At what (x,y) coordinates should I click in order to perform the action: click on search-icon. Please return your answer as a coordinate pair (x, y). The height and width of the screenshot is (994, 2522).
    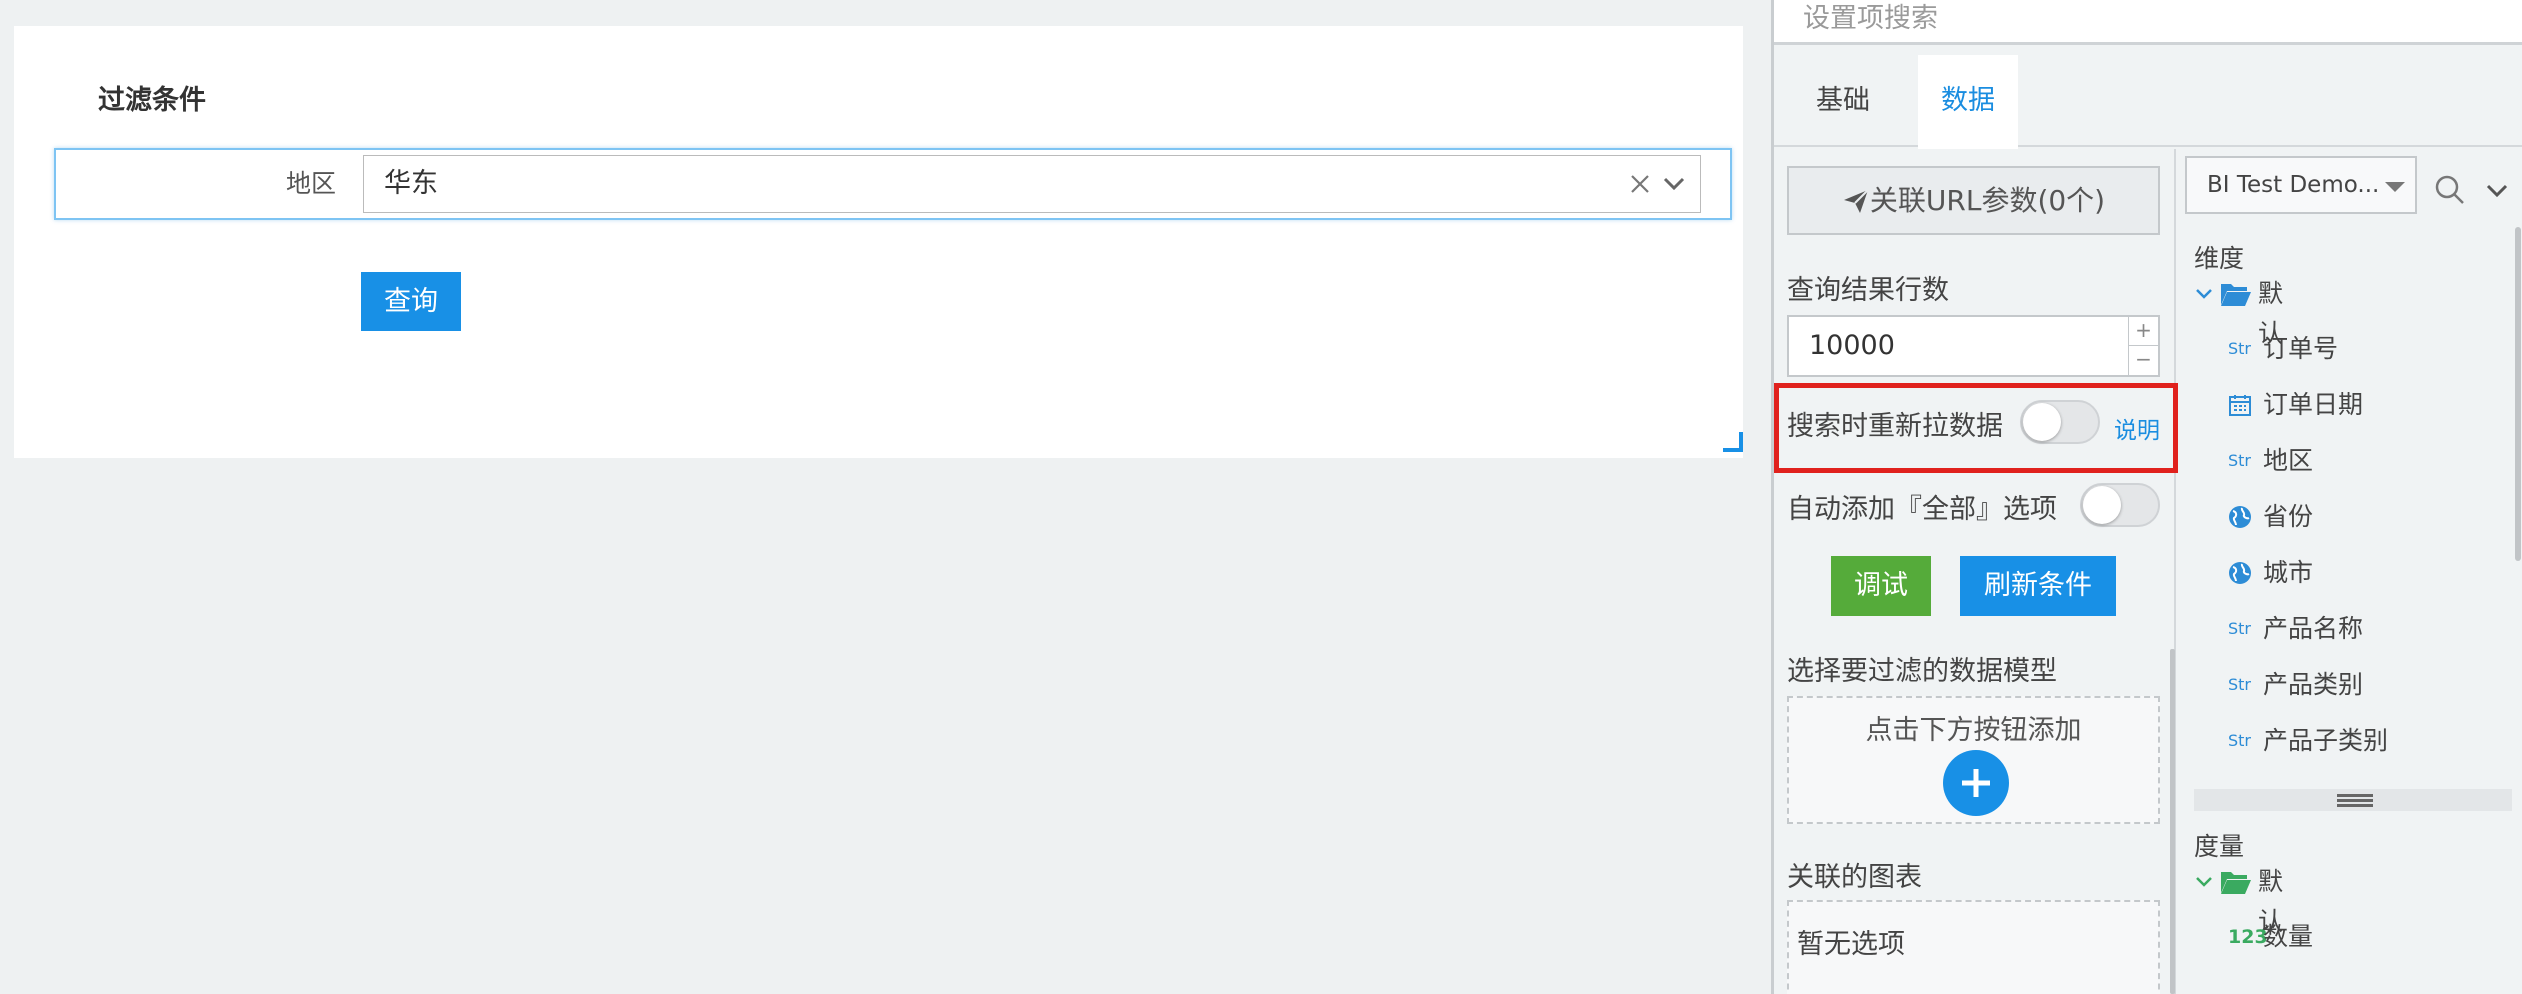
    Looking at the image, I should click on (2450, 190).